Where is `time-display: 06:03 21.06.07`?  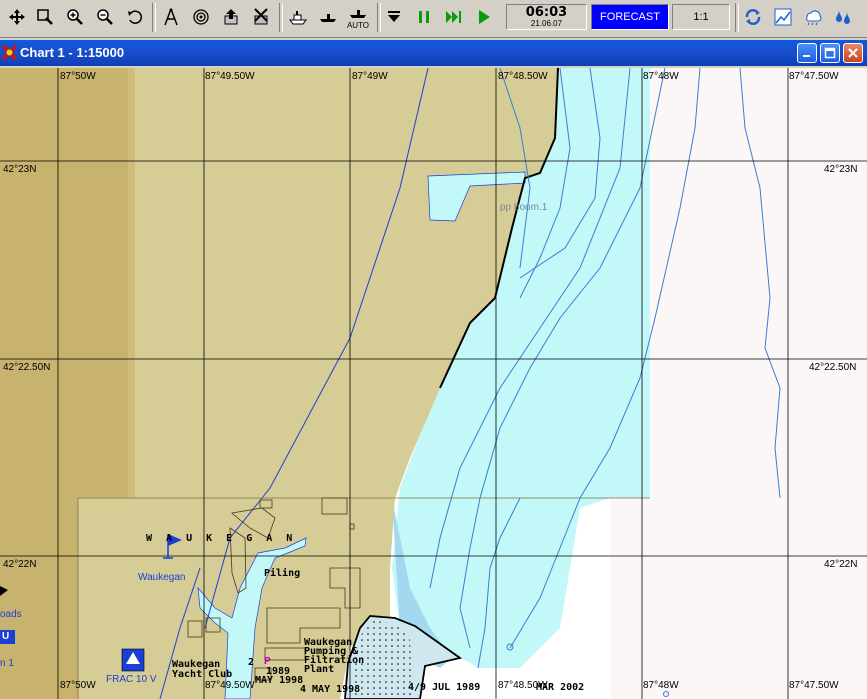
time-display: 06:03 21.06.07 is located at coordinates (546, 17).